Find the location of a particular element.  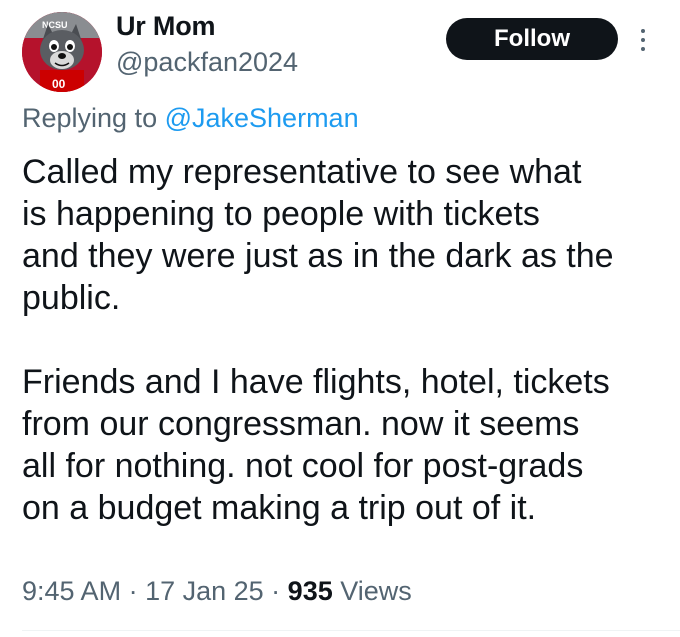

svg-text: NCSU is located at coordinates (55, 25).